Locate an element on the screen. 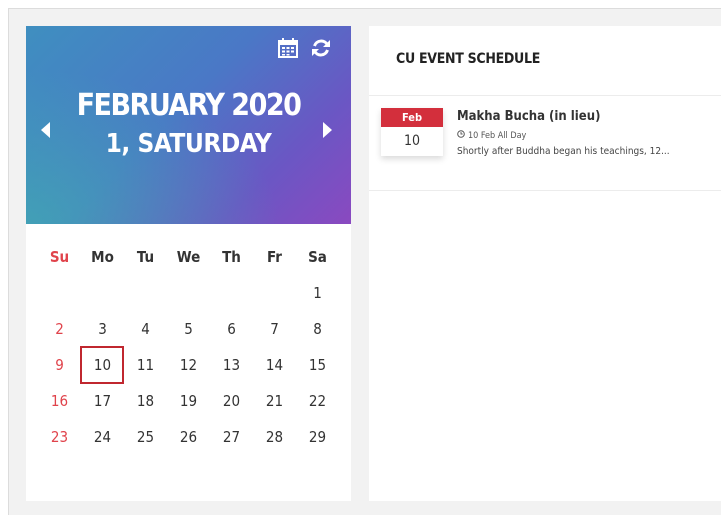 The height and width of the screenshot is (515, 721). calendar-day: 22 is located at coordinates (317, 401).